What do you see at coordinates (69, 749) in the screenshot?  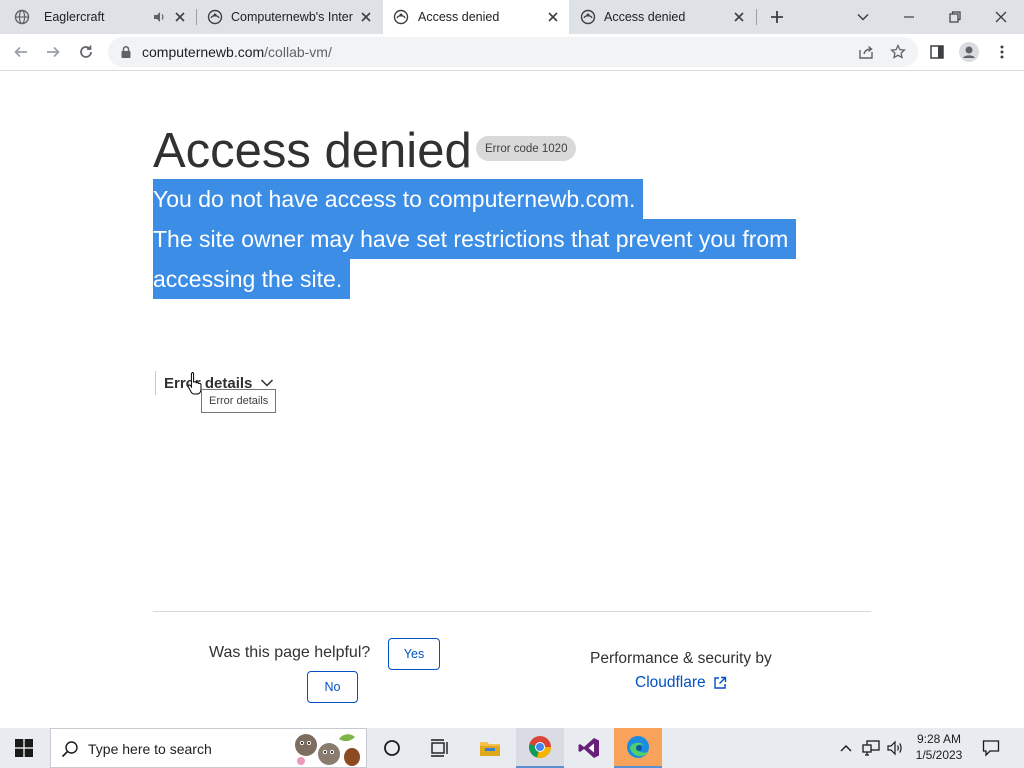 I see `search-icon` at bounding box center [69, 749].